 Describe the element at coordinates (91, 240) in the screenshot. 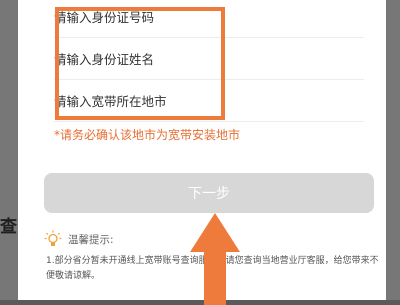

I see `tips-title: 温馨提示:` at that location.